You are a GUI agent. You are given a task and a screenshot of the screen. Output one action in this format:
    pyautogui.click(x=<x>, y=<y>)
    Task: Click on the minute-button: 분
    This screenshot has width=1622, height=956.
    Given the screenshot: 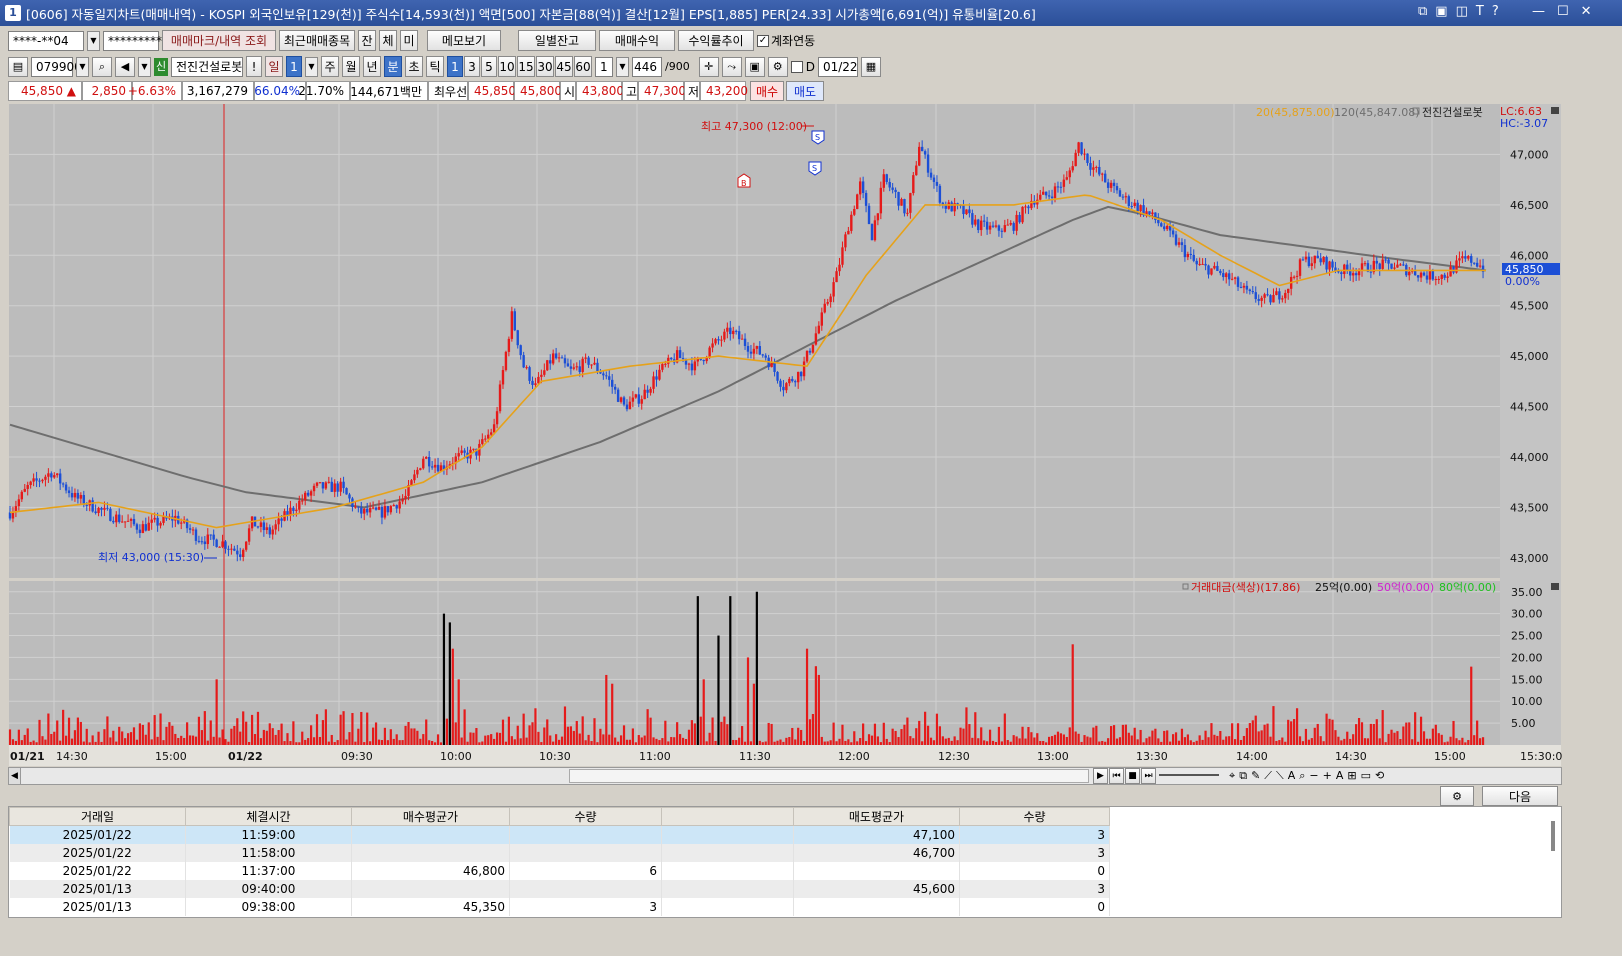 What is the action you would take?
    pyautogui.click(x=393, y=66)
    